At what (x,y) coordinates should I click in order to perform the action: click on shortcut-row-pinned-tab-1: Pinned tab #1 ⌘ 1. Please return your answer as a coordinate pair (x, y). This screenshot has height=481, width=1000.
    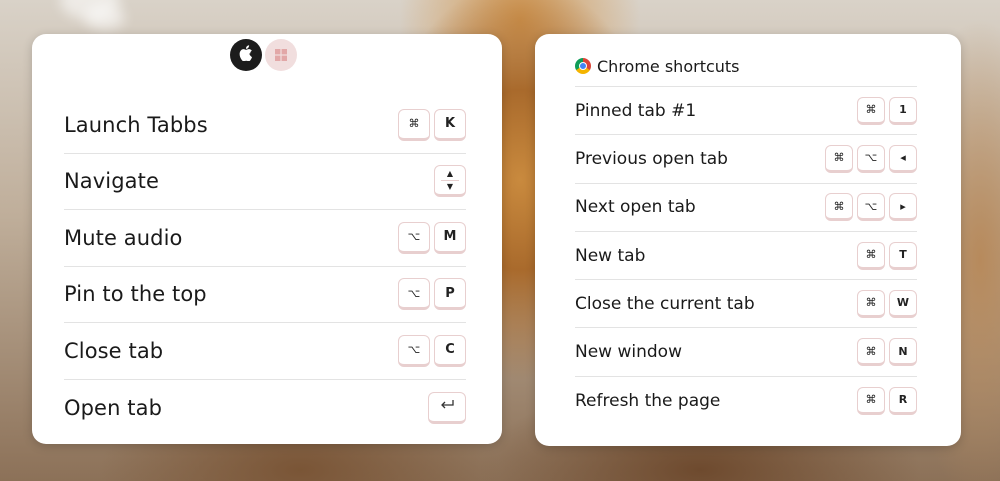
    Looking at the image, I should click on (746, 111).